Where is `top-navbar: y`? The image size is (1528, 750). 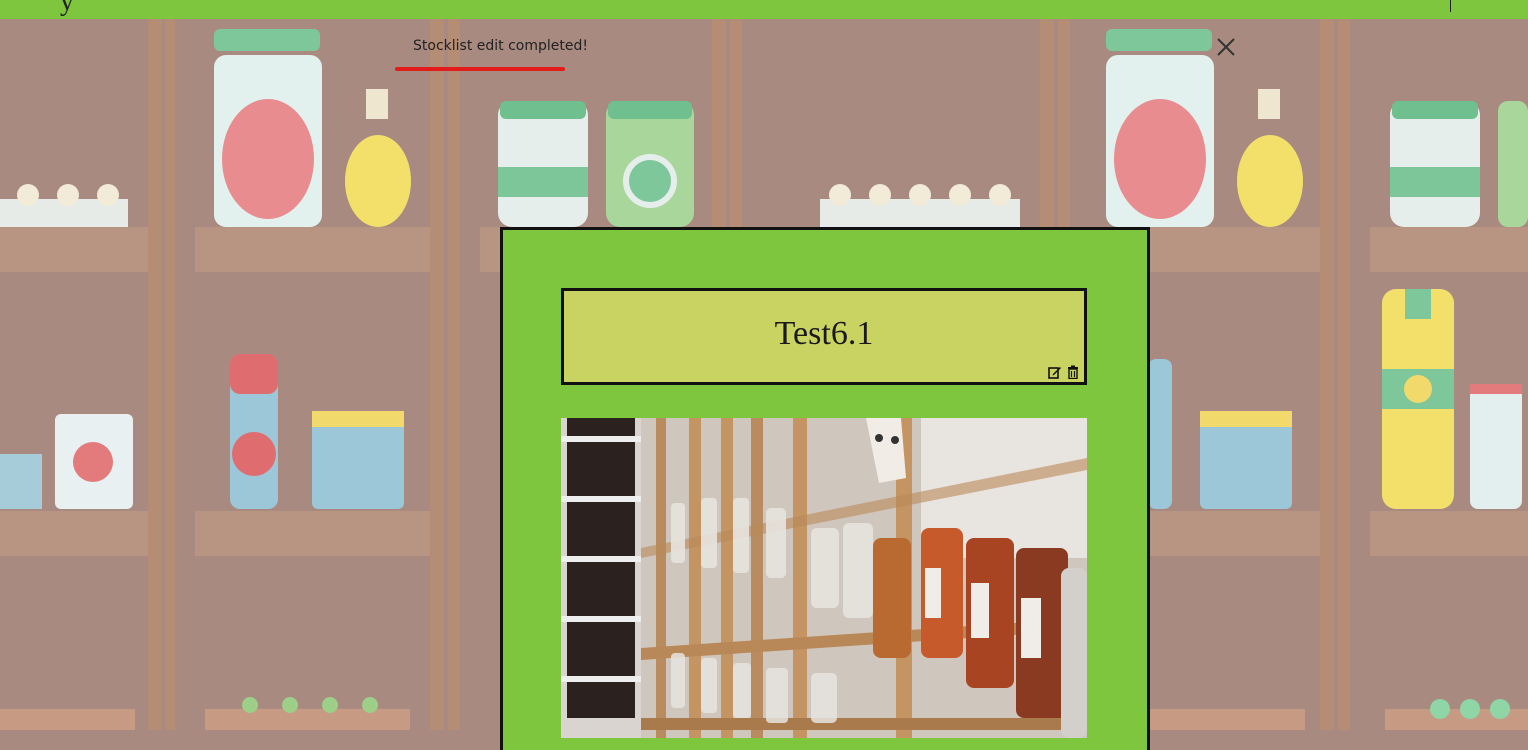 top-navbar: y is located at coordinates (764, 9).